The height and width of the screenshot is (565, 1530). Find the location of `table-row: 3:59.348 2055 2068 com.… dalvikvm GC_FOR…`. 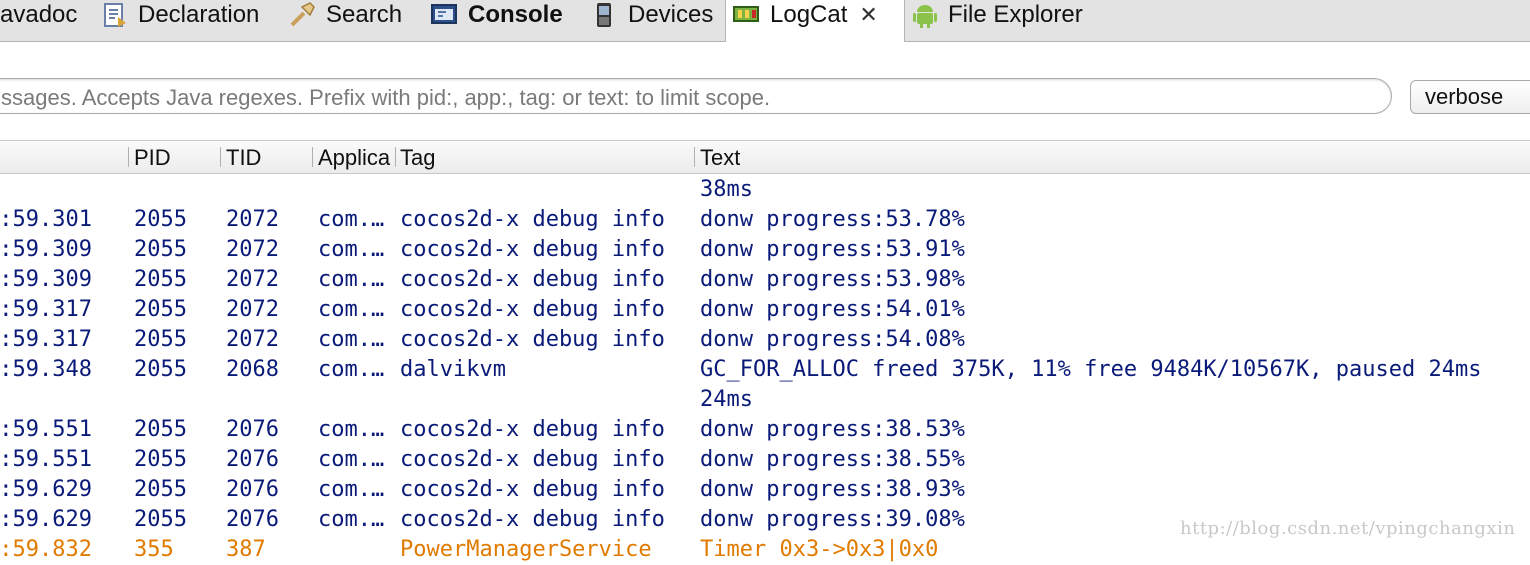

table-row: 3:59.348 2055 2068 com.… dalvikvm GC_FOR… is located at coordinates (765, 370).